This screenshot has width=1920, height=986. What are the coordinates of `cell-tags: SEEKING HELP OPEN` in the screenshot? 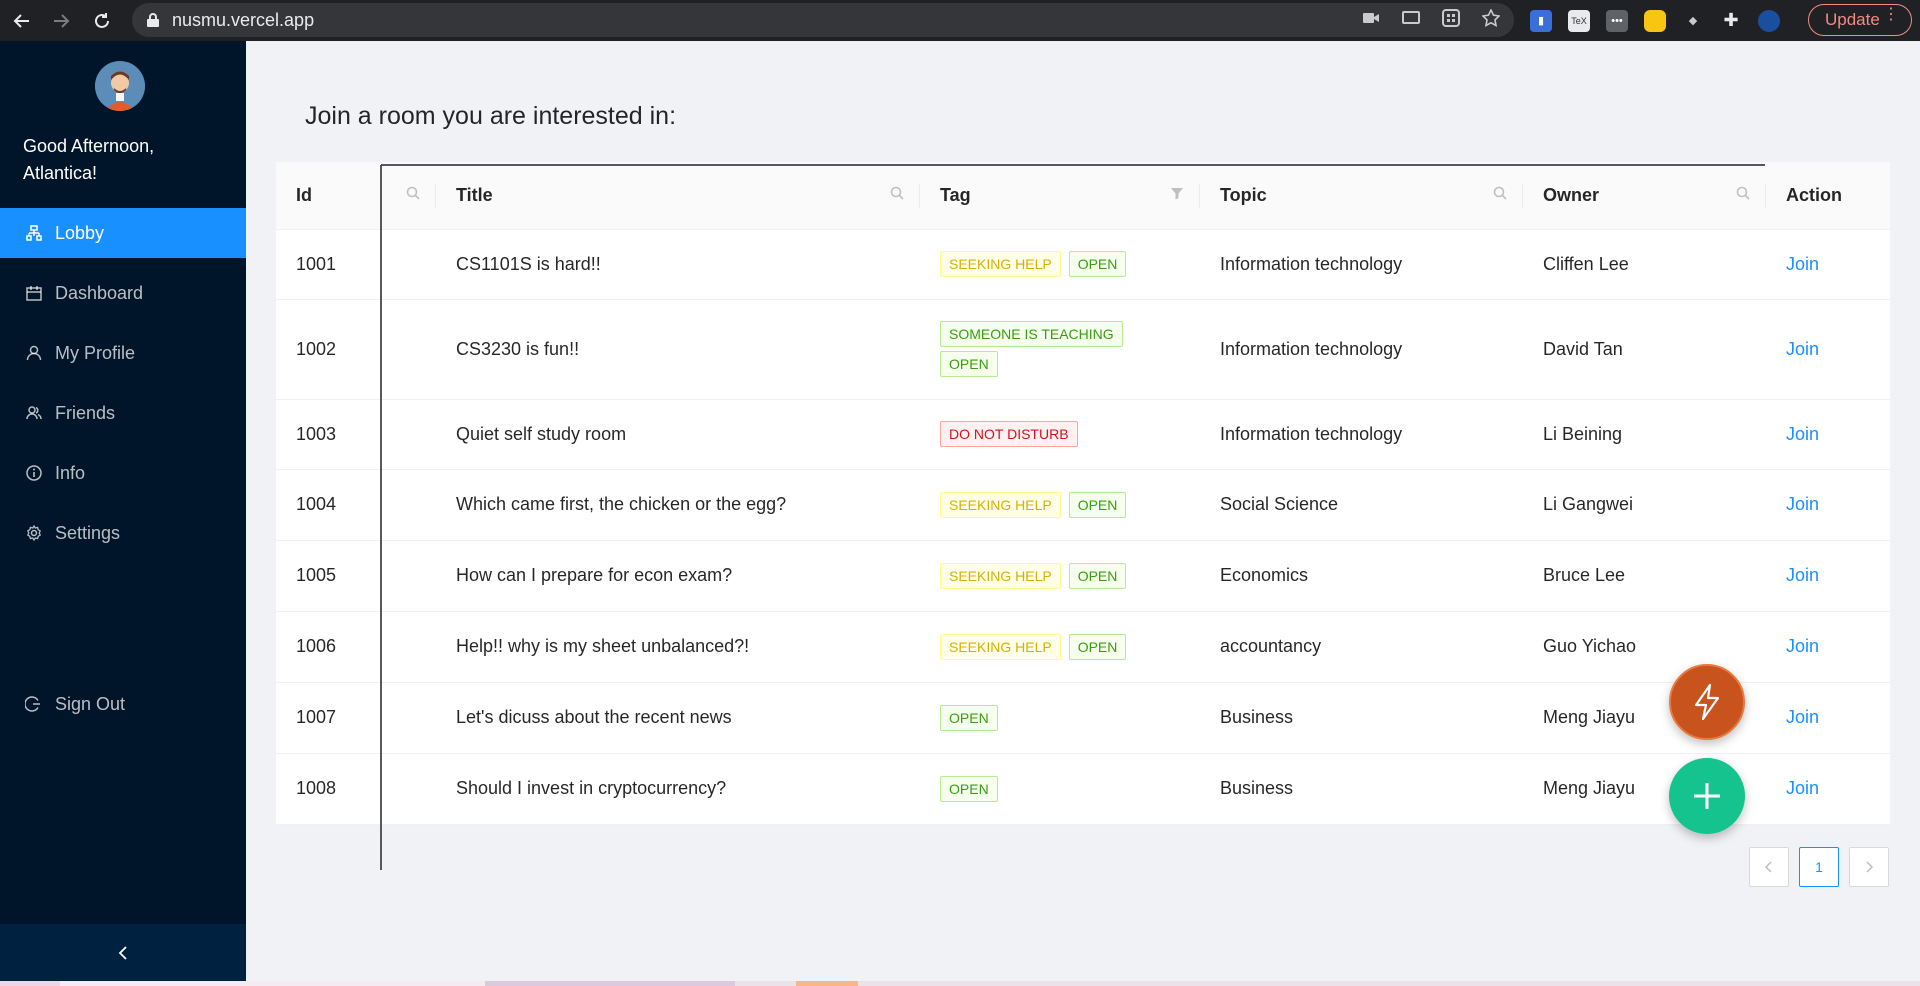 It's located at (1060, 647).